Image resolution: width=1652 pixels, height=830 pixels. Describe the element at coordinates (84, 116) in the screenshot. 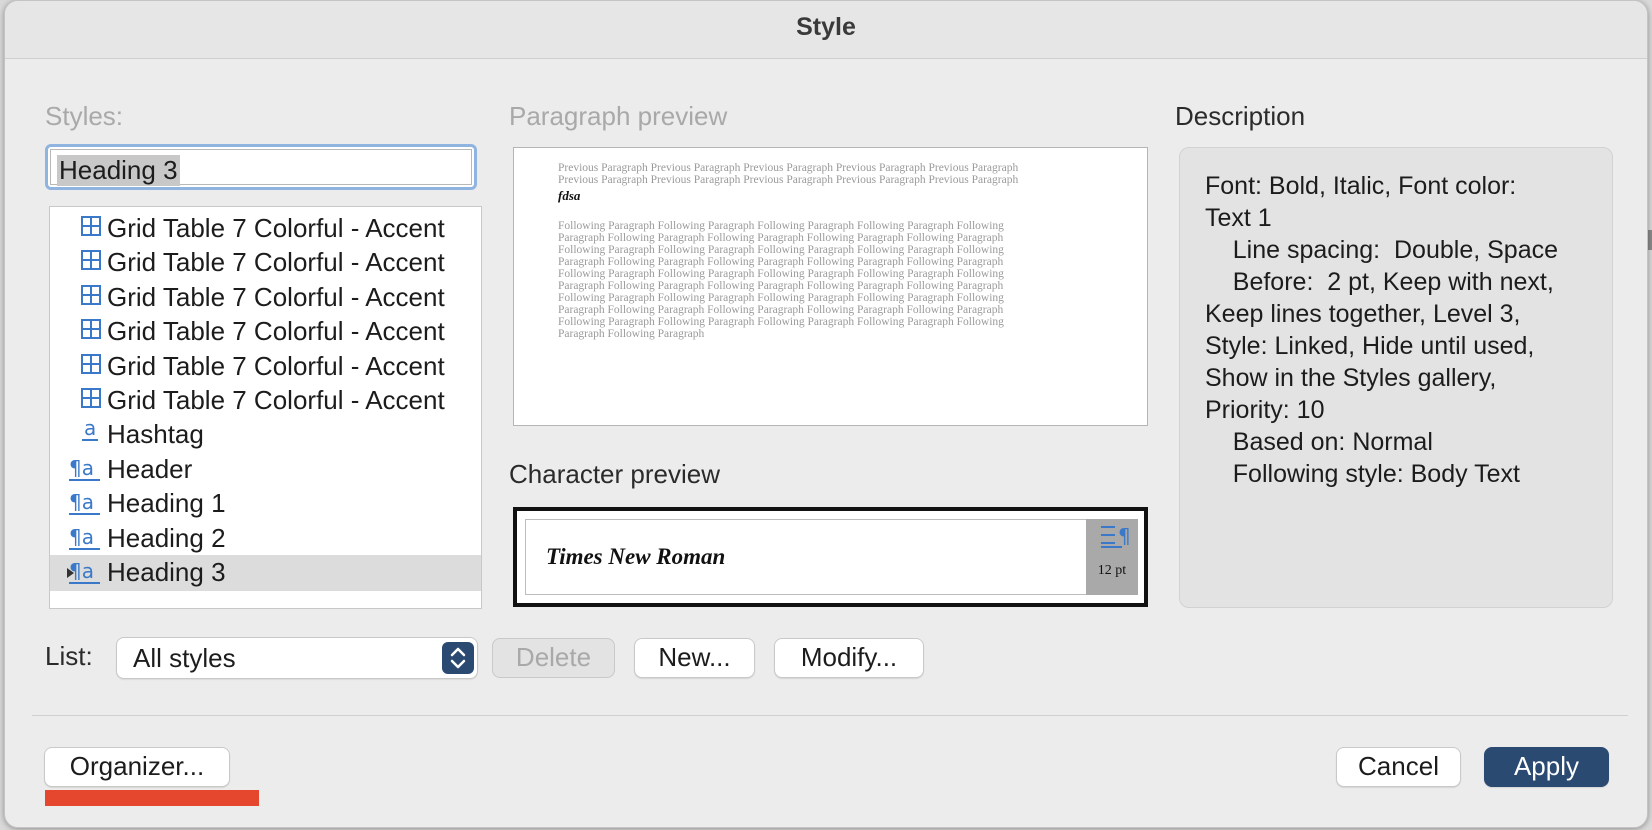

I see `styles-label: Styles:` at that location.